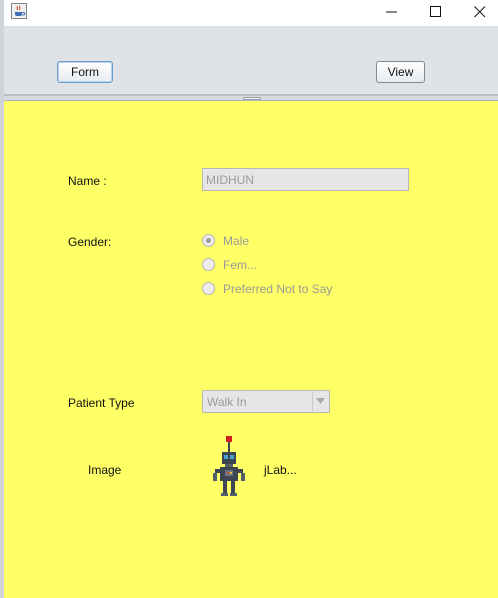 The height and width of the screenshot is (598, 498). I want to click on maximize-button, so click(435, 12).